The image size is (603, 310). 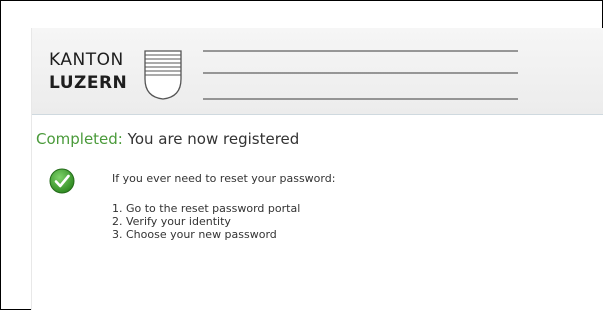 What do you see at coordinates (79, 139) in the screenshot?
I see `status-label: Completed:` at bounding box center [79, 139].